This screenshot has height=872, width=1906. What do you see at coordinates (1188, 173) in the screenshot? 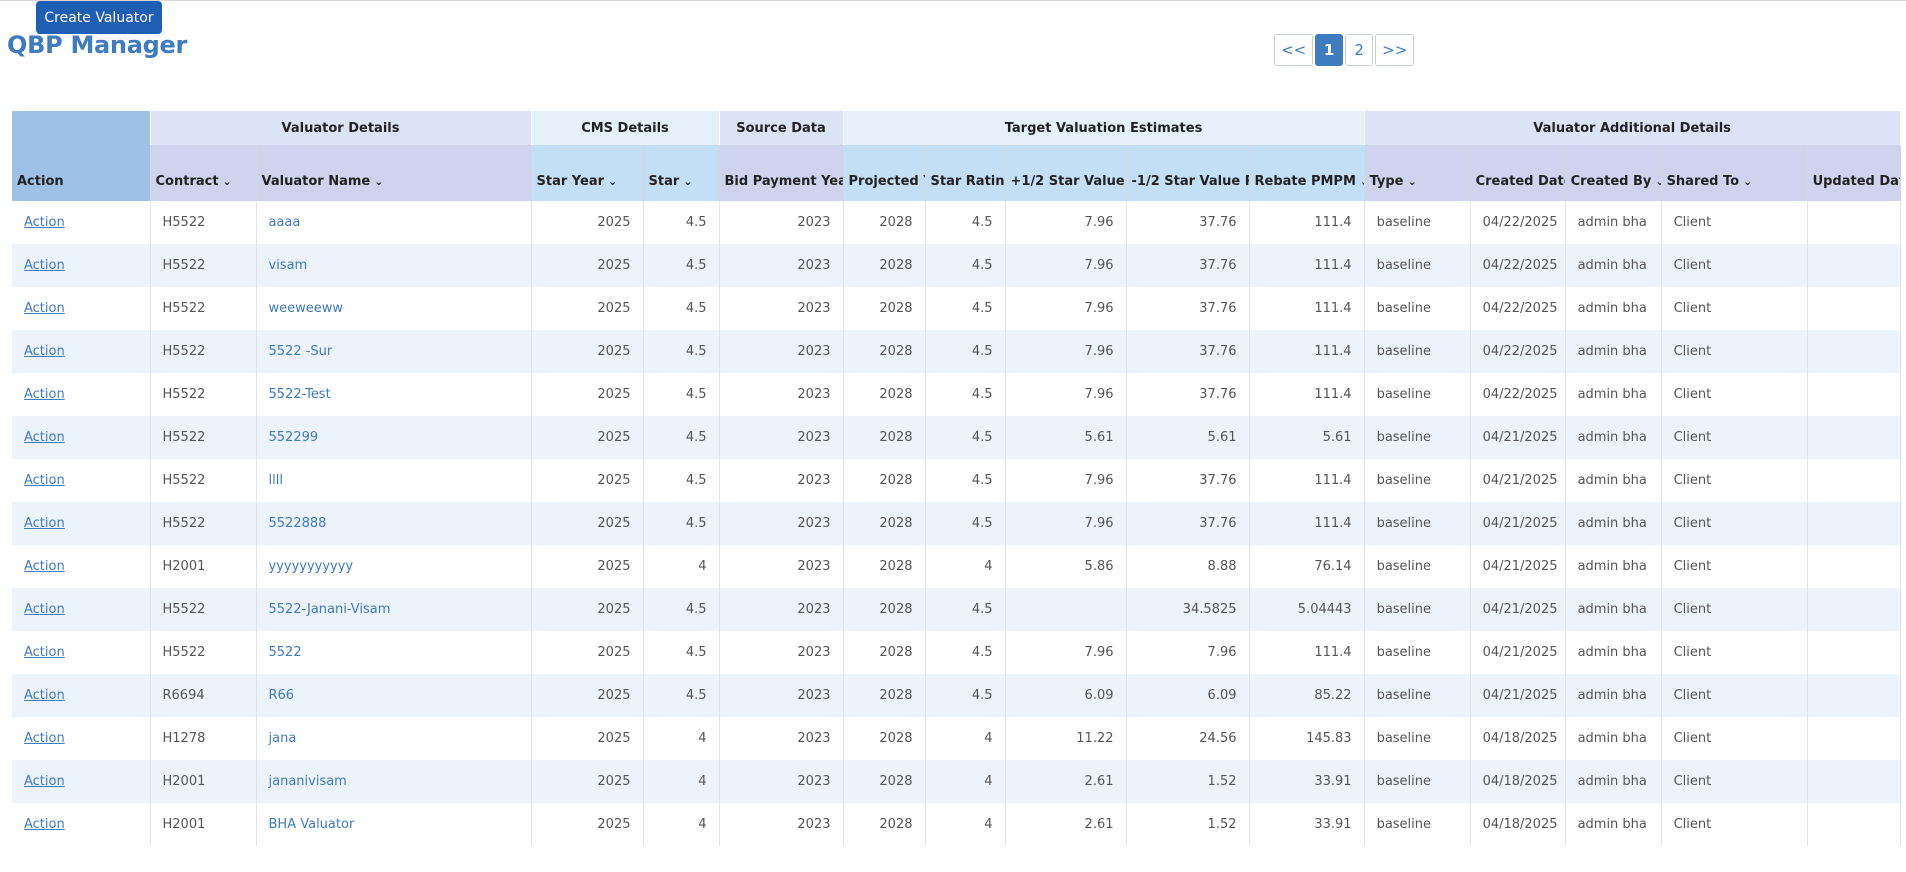
I see `column-header-minus-half-star-value: -1/2 Star Value PMPM⌄` at bounding box center [1188, 173].